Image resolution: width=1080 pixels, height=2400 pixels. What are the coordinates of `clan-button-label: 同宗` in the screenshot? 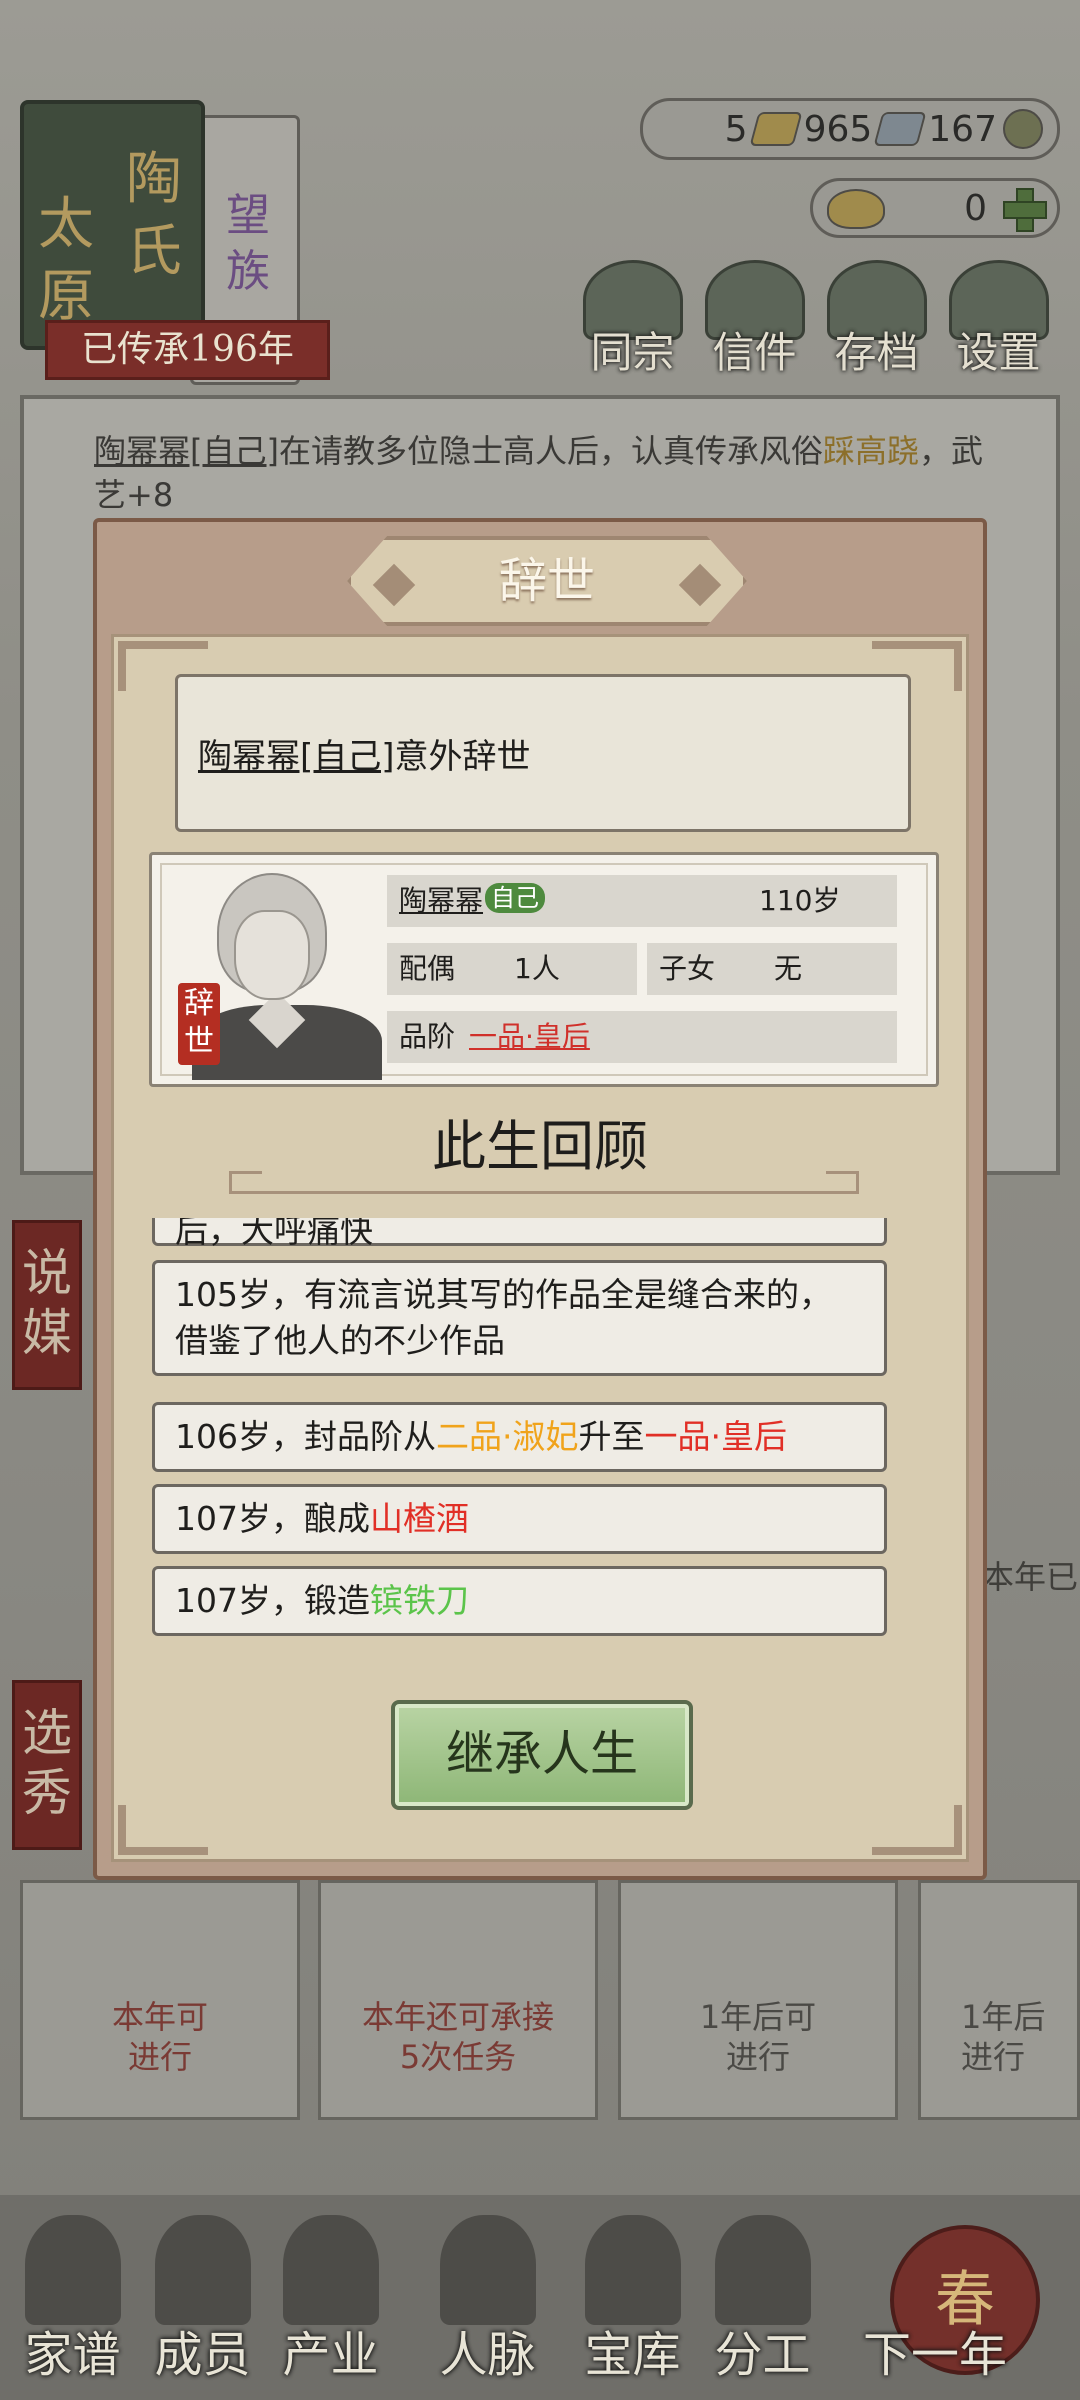 It's located at (632, 352).